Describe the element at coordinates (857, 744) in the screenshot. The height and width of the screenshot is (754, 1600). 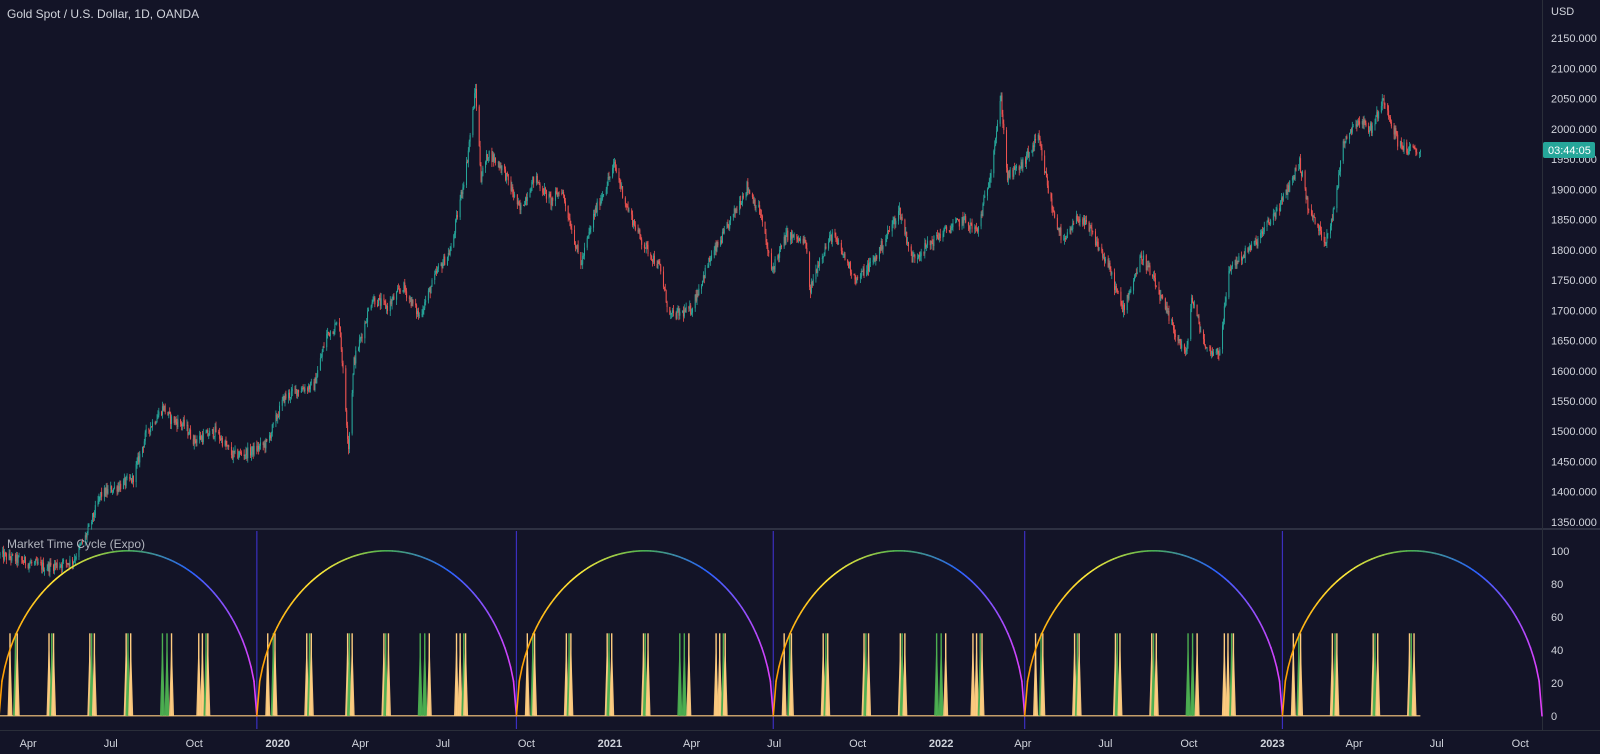
I see `time-tick-label: Oct` at that location.